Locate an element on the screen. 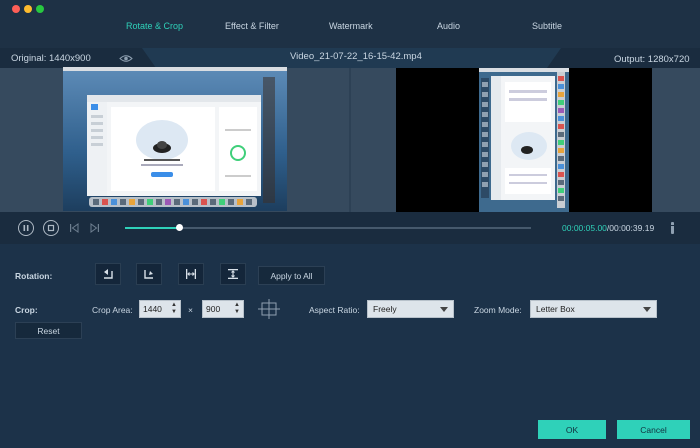 The image size is (700, 448). original-video-preview is located at coordinates (175, 139).